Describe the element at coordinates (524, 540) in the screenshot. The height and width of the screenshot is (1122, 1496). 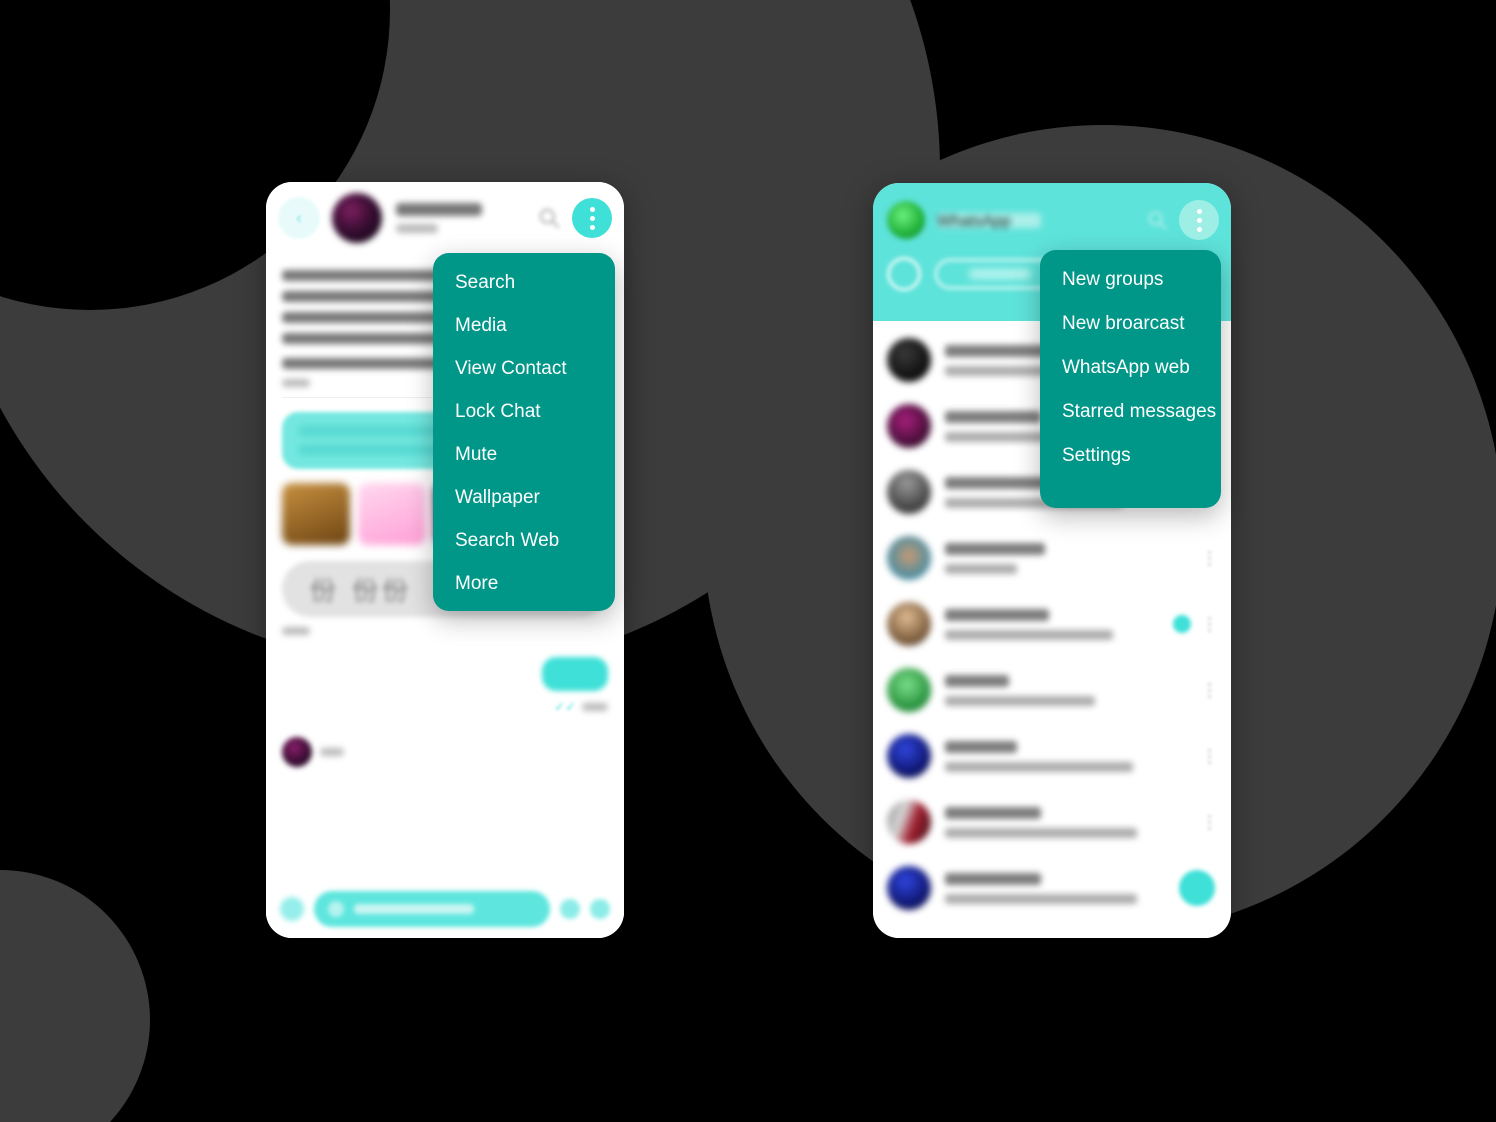
I see `menu-item-search-web: Search Web` at that location.